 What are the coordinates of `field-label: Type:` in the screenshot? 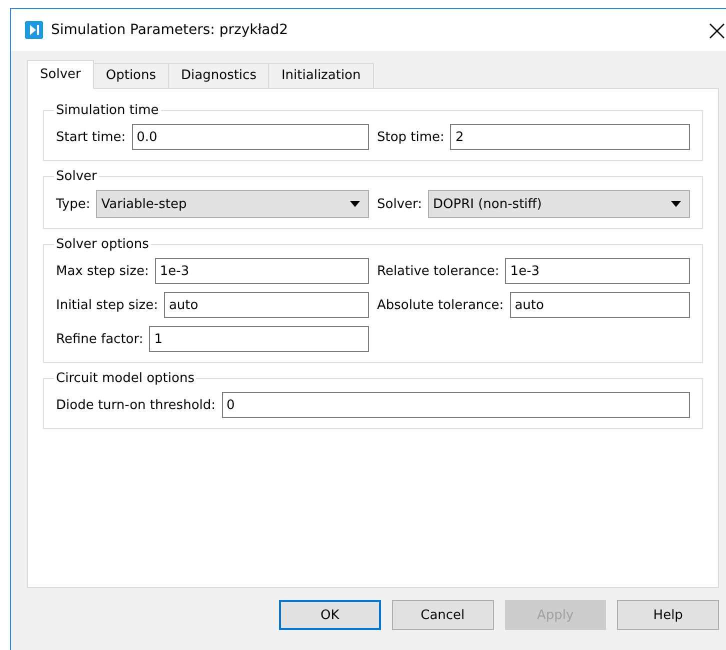 It's located at (73, 204).